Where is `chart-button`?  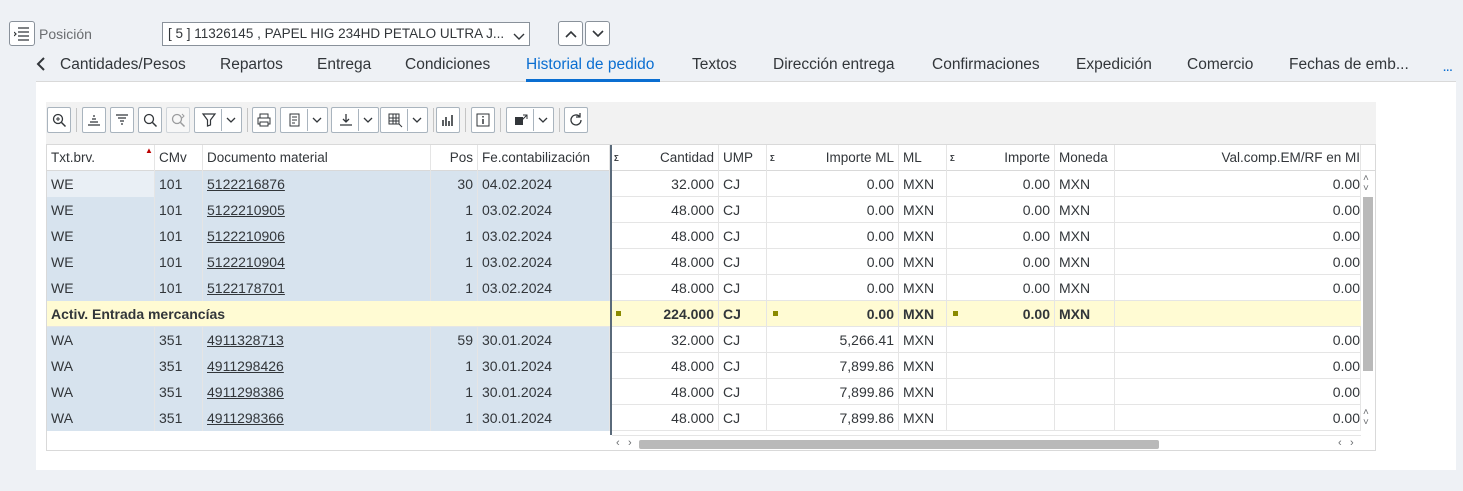
chart-button is located at coordinates (448, 120).